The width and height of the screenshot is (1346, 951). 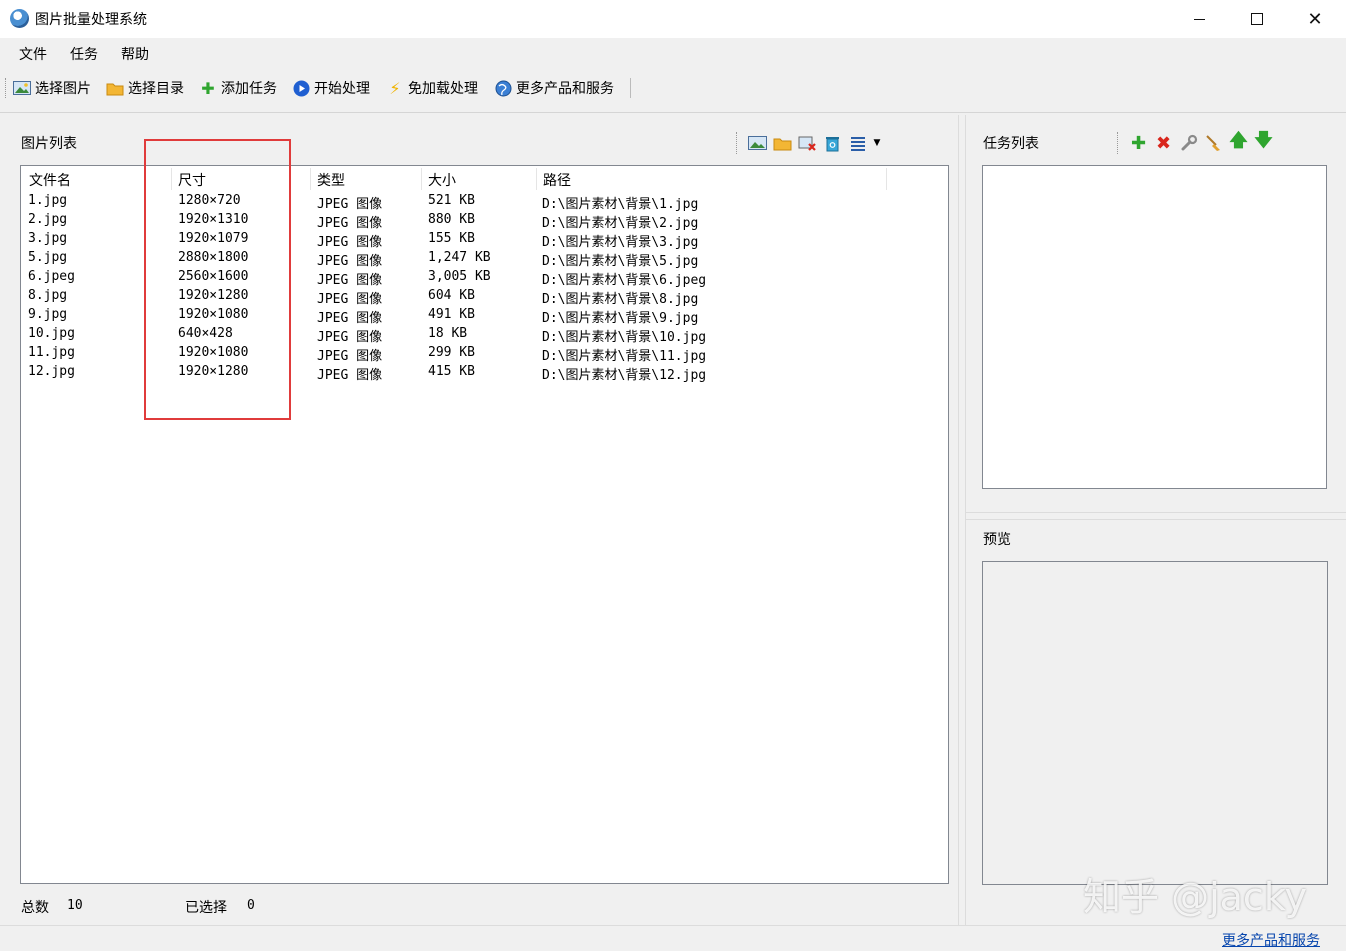 What do you see at coordinates (624, 356) in the screenshot?
I see `cell-path: D:\图片素材\背景\11.jpg` at bounding box center [624, 356].